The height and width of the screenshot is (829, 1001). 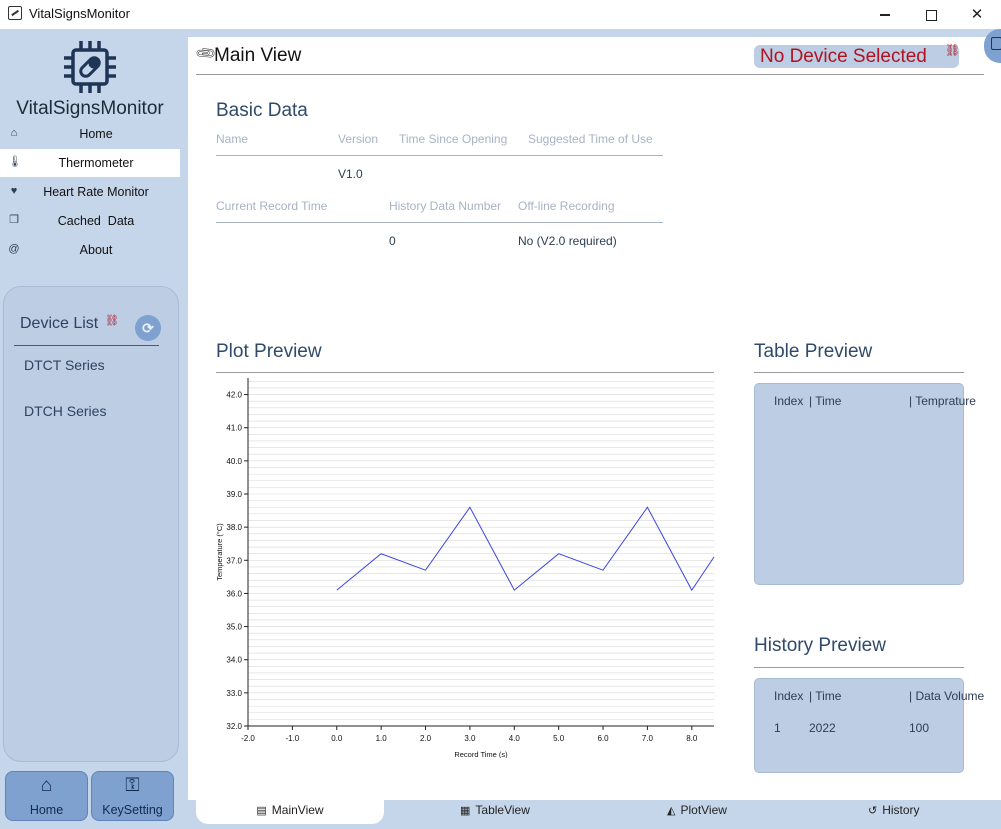 I want to click on column-header-data-volume: | Data Volume, so click(x=947, y=696).